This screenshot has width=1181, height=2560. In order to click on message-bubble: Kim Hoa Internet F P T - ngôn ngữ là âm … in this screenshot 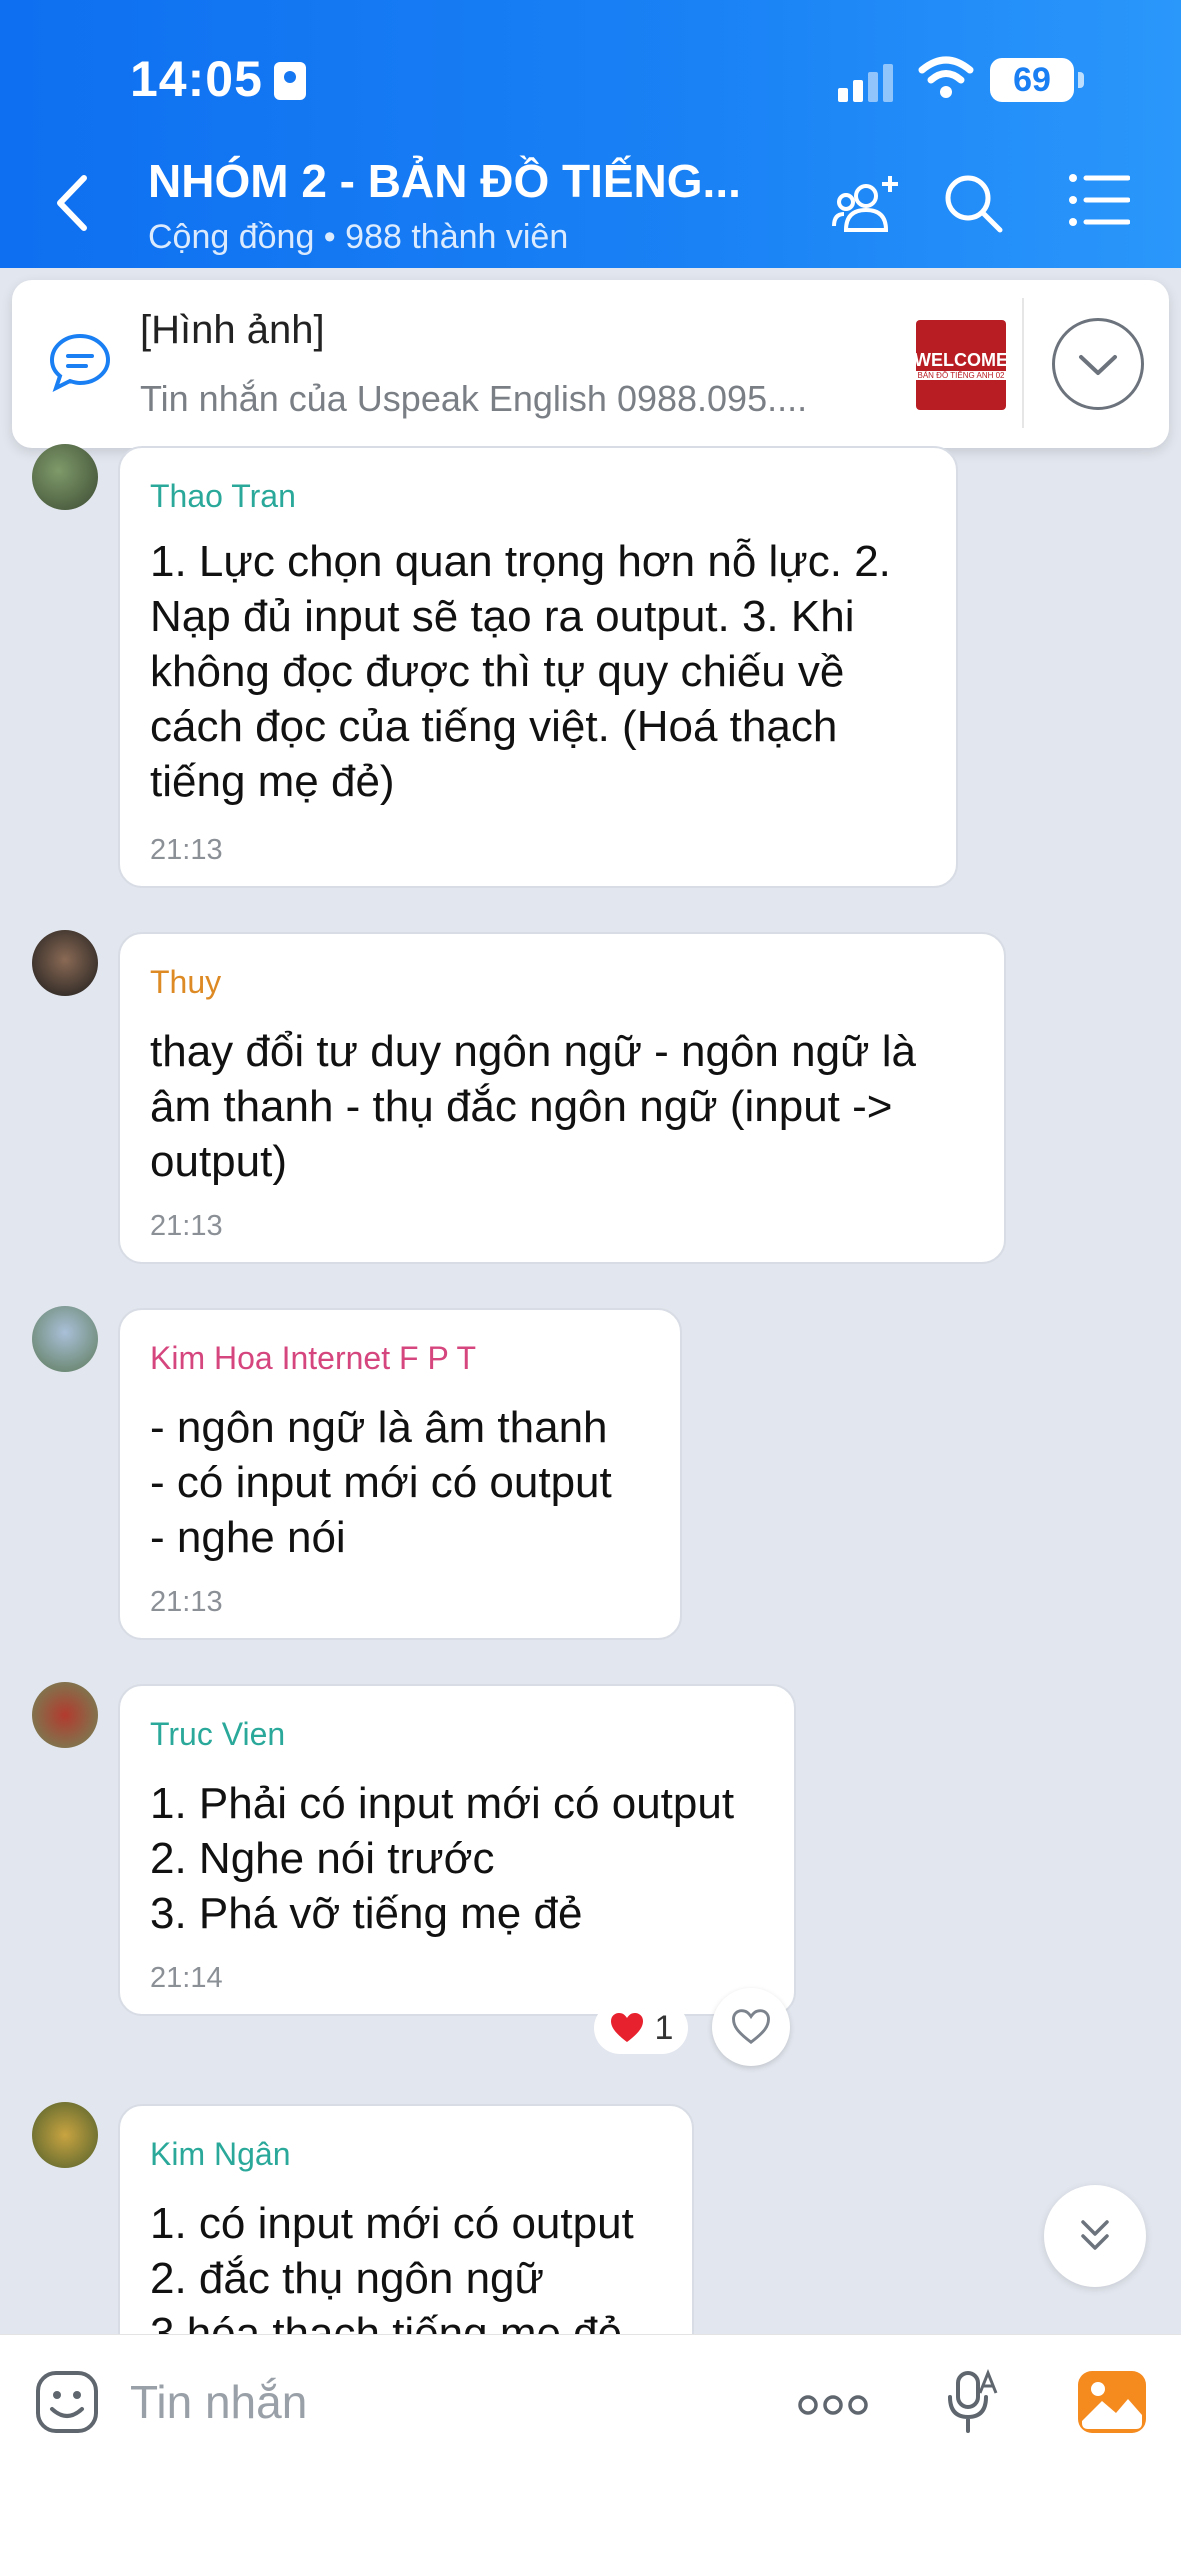, I will do `click(400, 1474)`.